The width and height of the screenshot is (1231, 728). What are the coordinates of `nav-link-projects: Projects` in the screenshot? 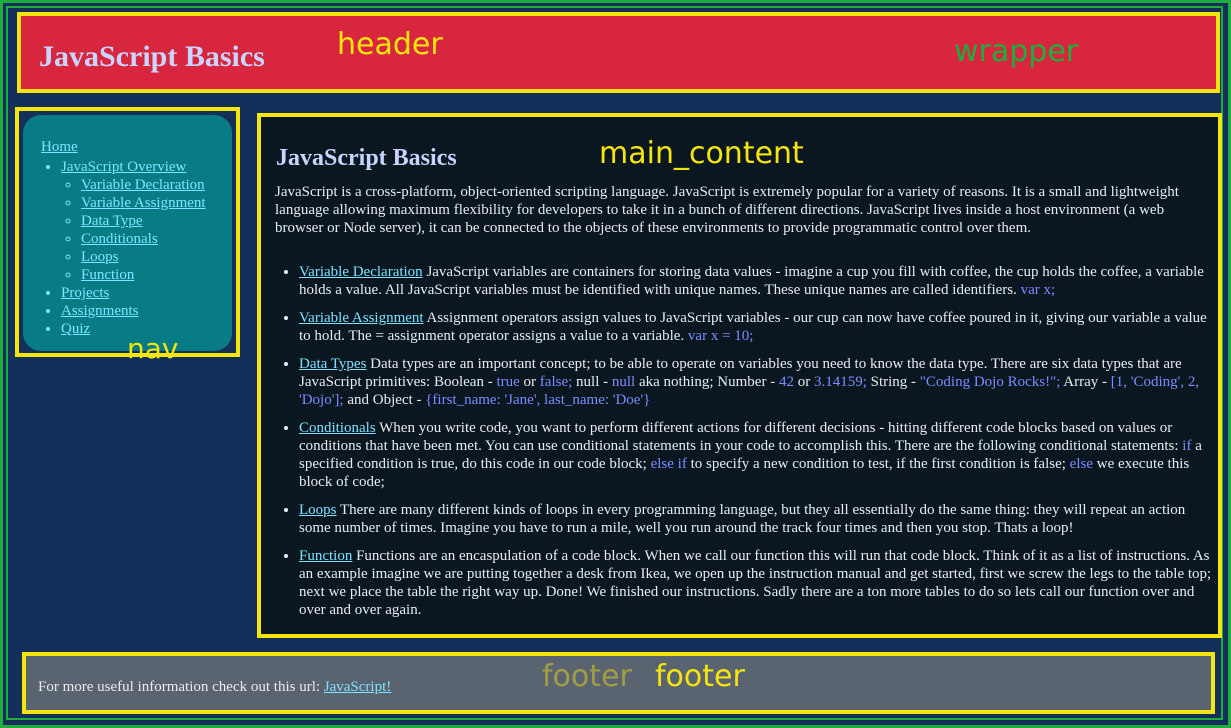 It's located at (85, 293).